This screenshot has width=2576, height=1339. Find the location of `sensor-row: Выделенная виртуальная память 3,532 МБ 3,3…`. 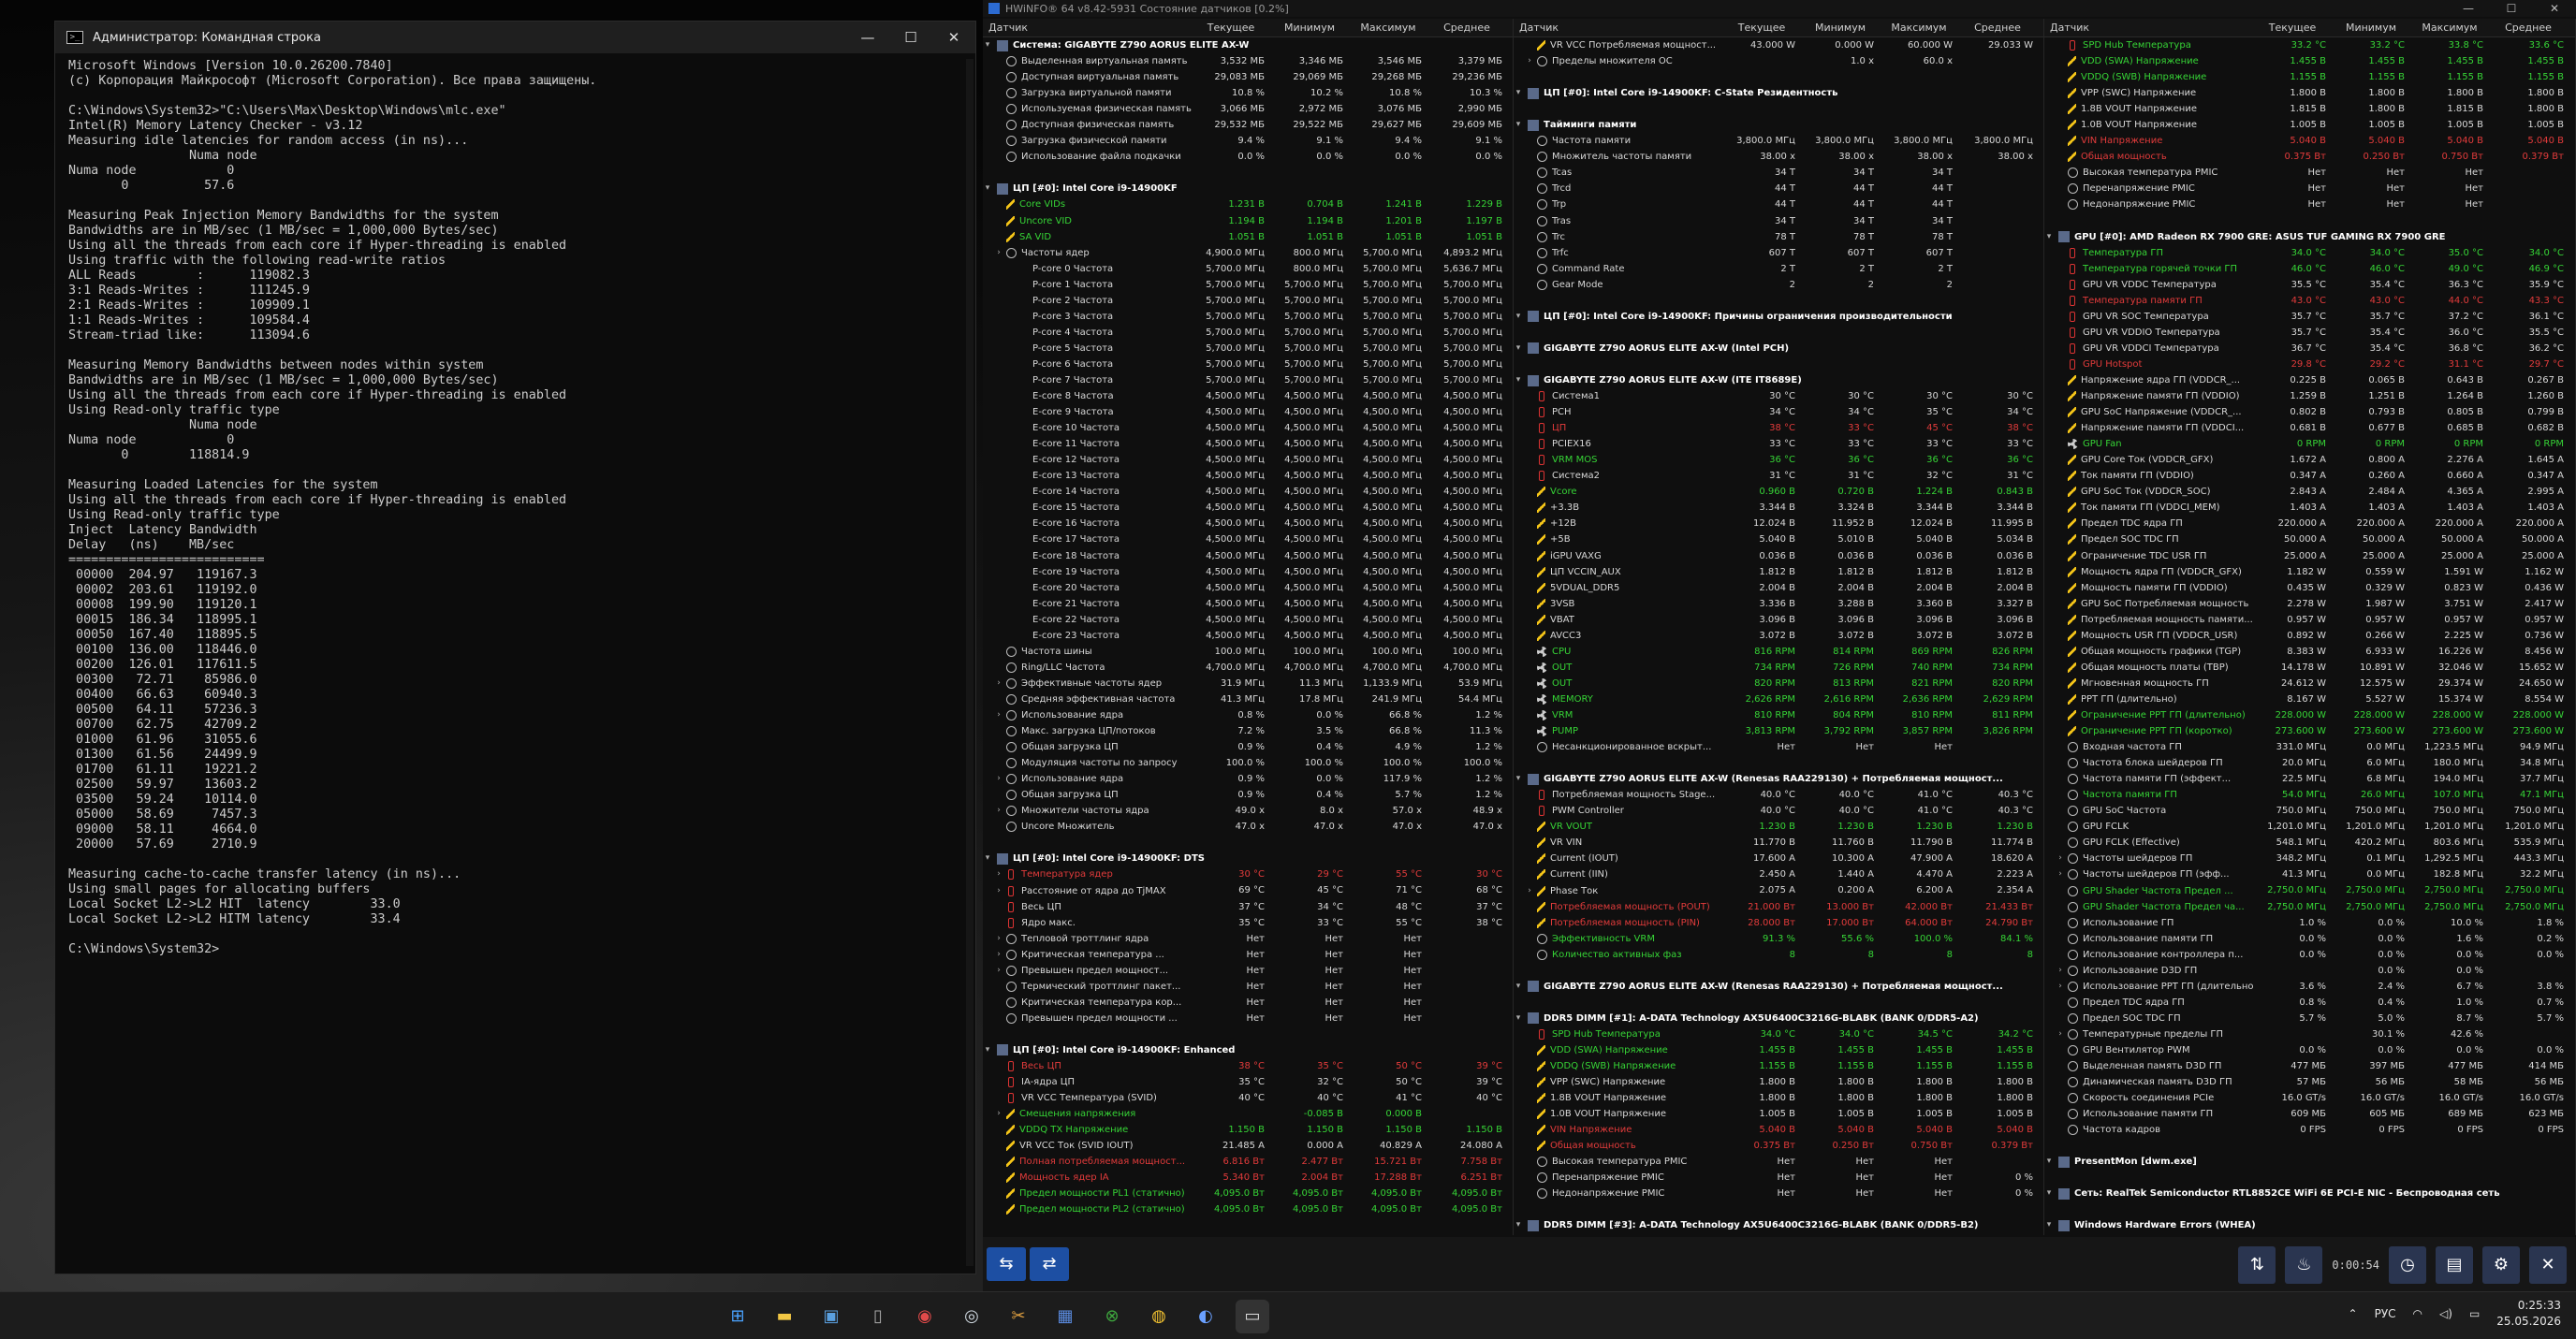

sensor-row: Выделенная виртуальная память 3,532 МБ 3,3… is located at coordinates (1248, 61).